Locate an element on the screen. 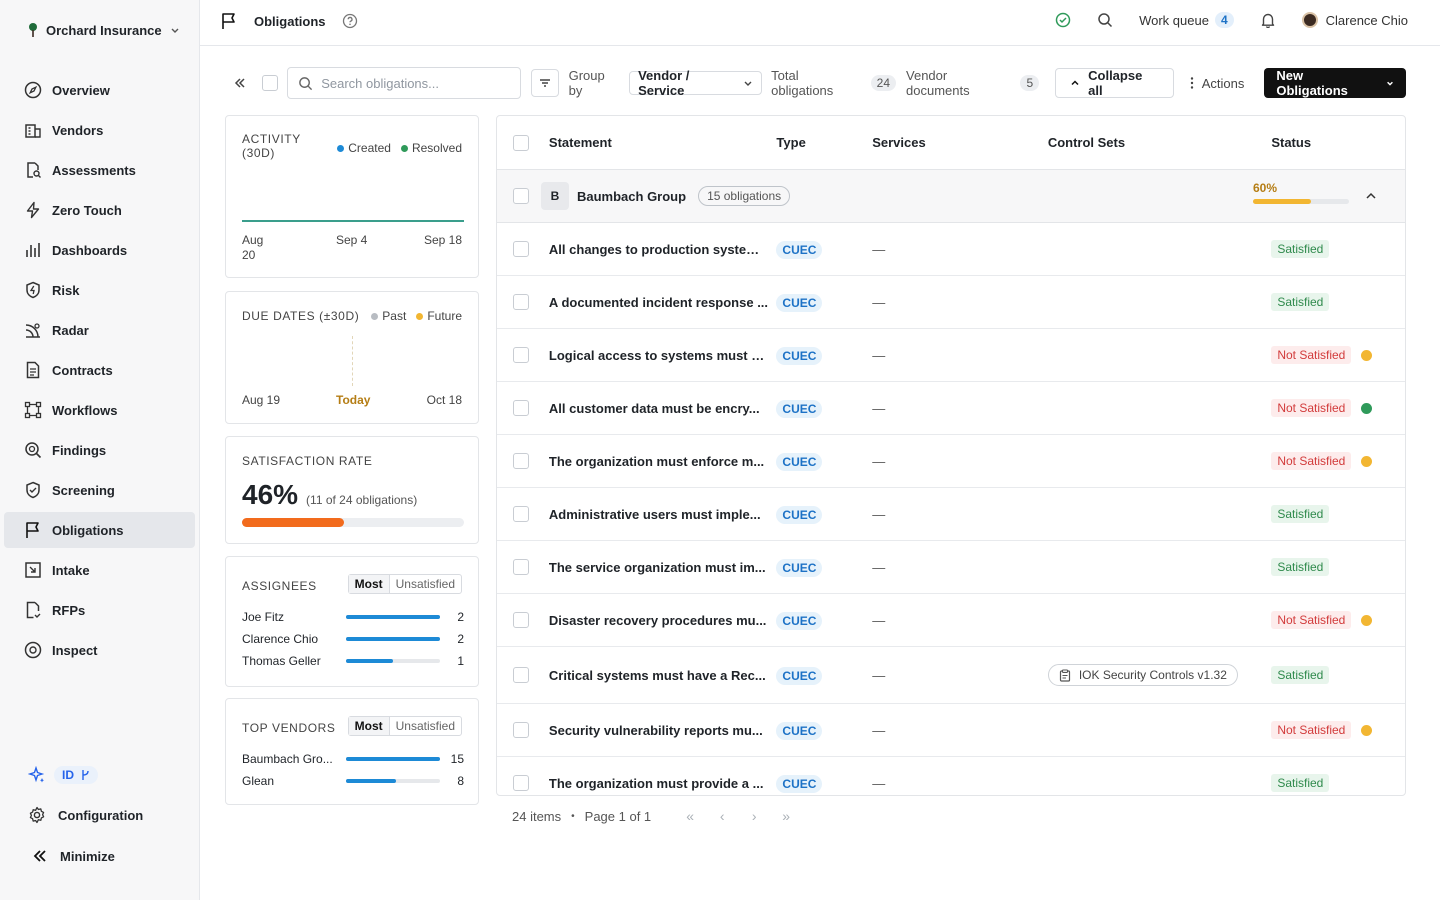 The width and height of the screenshot is (1440, 900). row-type-tag: CUEC is located at coordinates (799, 514).